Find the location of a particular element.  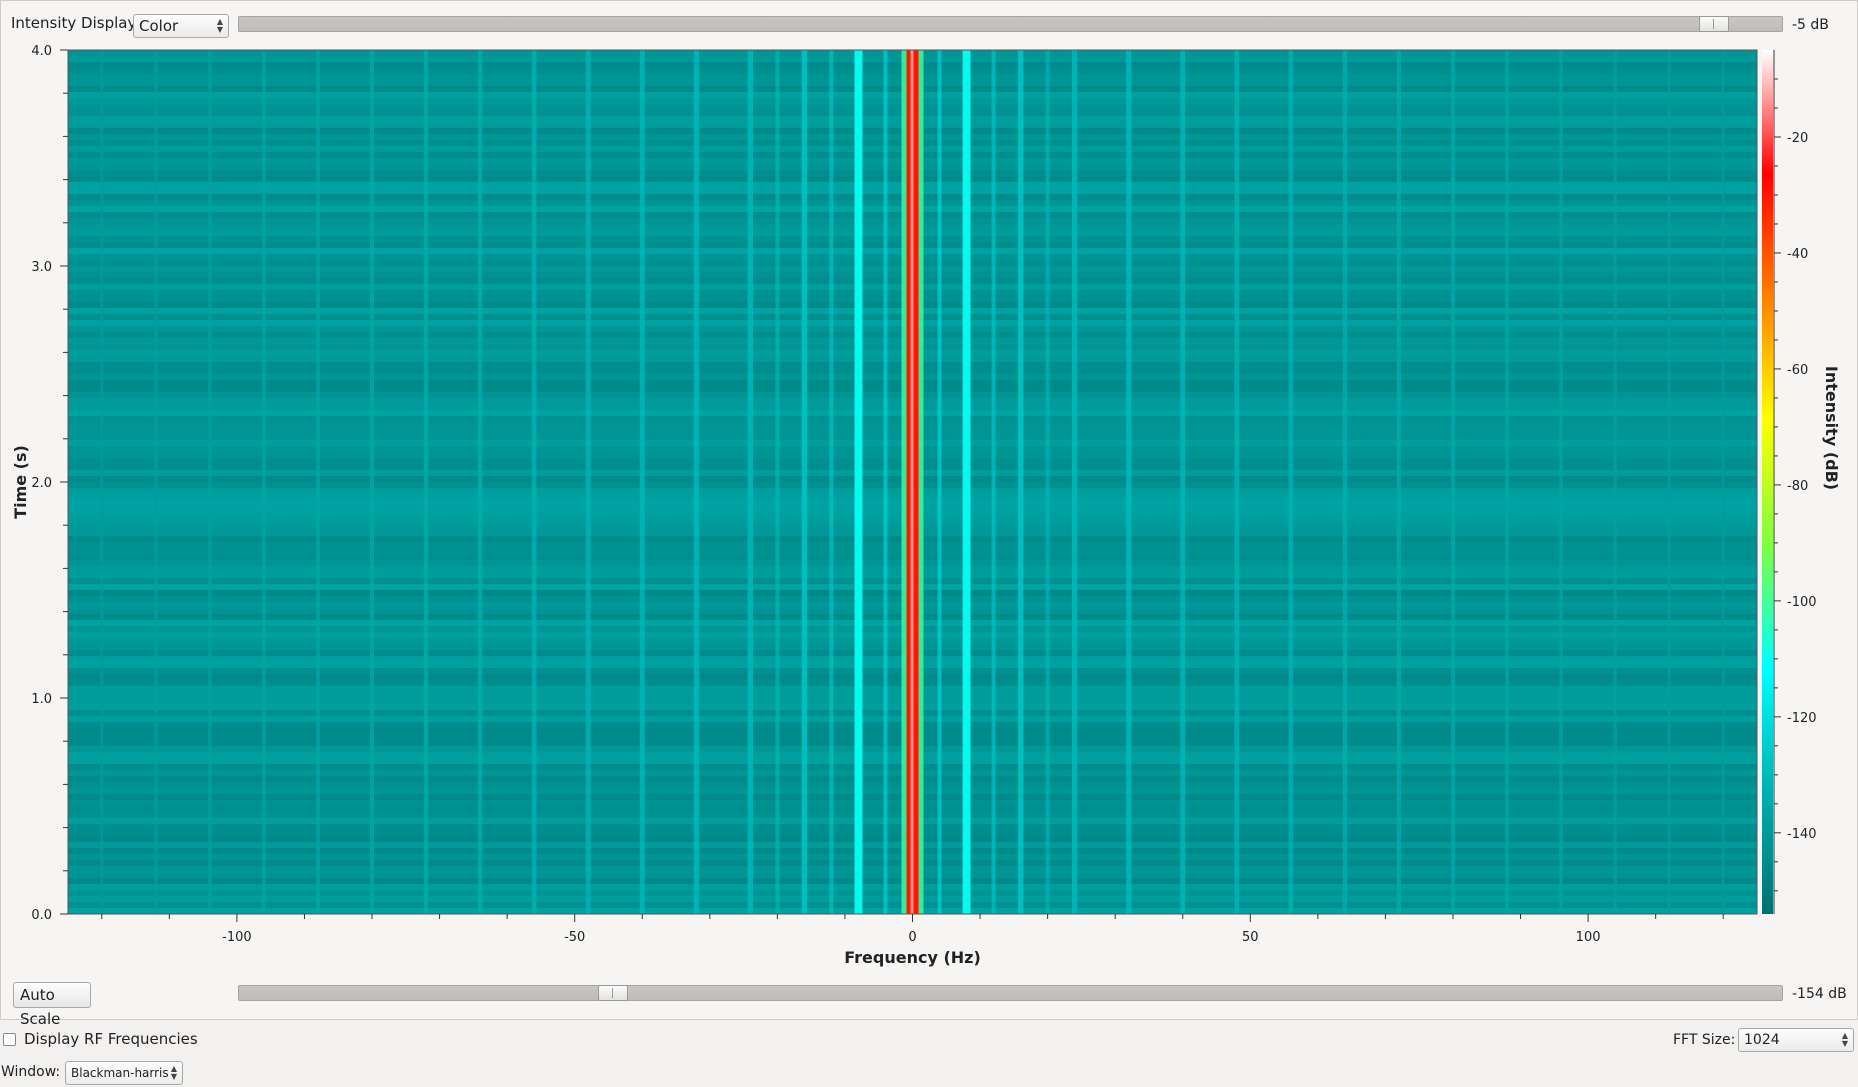

window-value: Blackman-harris is located at coordinates (120, 1073).